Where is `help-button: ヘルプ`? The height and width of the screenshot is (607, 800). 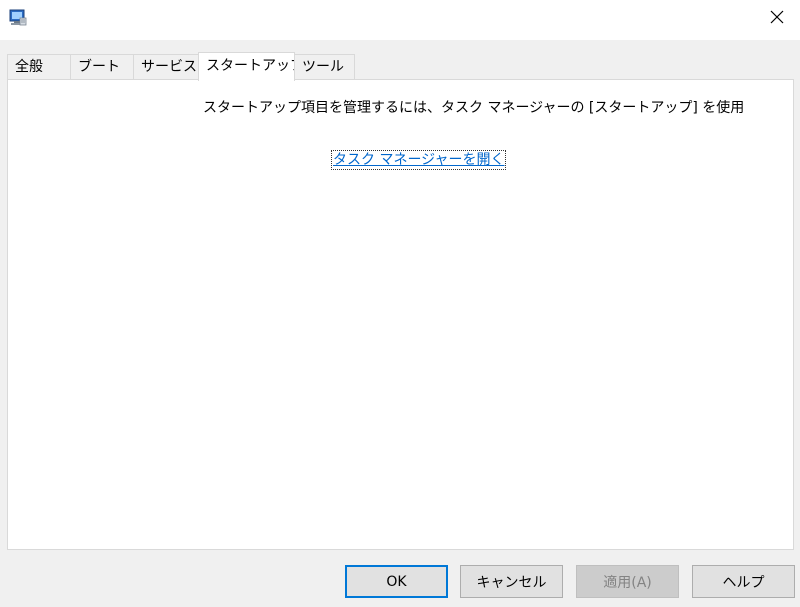
help-button: ヘルプ is located at coordinates (743, 581).